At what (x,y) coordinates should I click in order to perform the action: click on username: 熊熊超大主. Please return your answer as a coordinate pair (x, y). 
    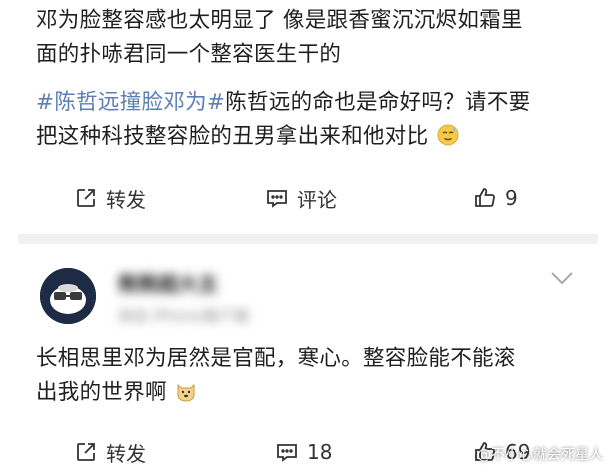
    Looking at the image, I should click on (168, 282).